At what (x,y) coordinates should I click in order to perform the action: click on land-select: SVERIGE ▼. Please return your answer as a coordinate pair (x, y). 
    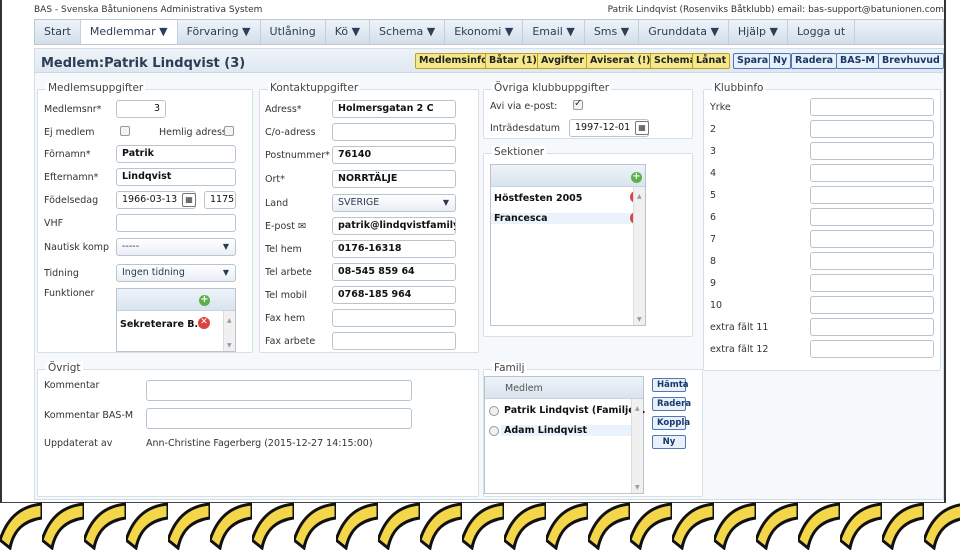
    Looking at the image, I should click on (394, 203).